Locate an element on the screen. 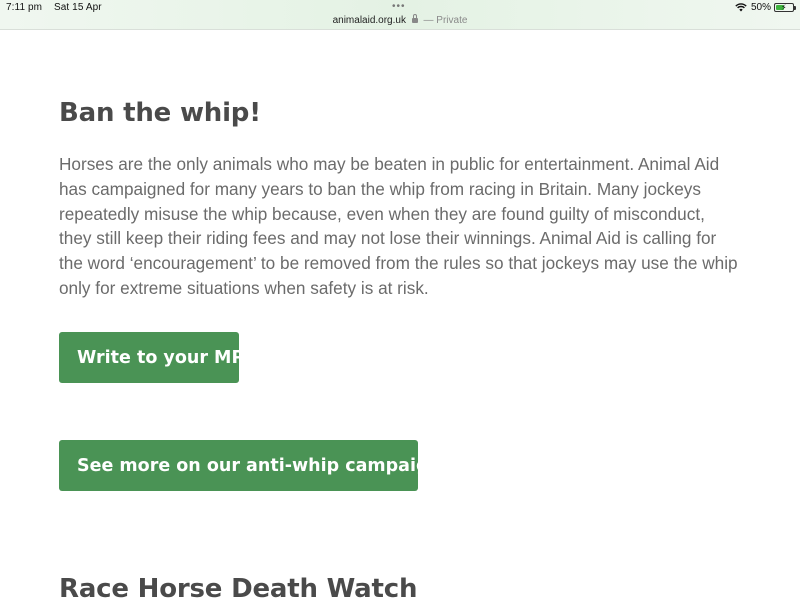 The image size is (800, 600). write-to-mp-button: Write to your MP is located at coordinates (151, 357).